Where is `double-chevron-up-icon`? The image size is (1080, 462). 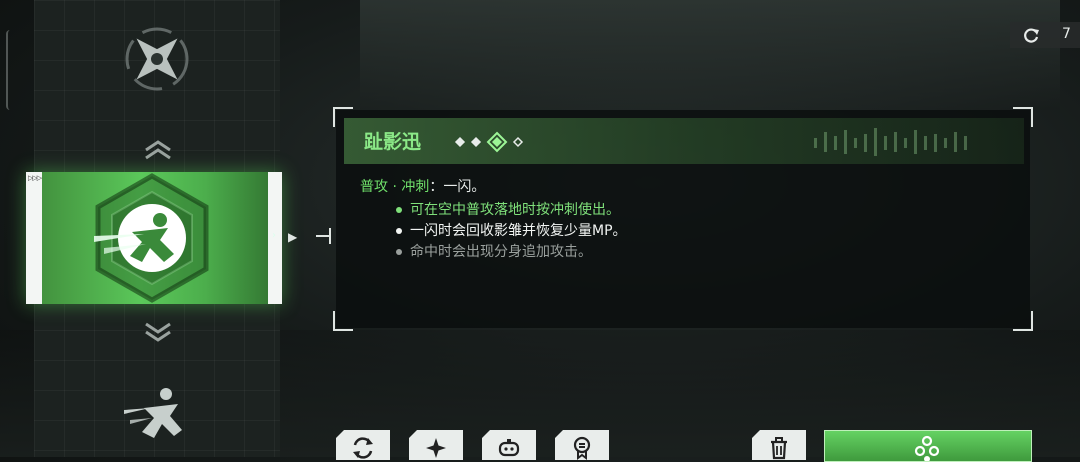
double-chevron-up-icon is located at coordinates (158, 149).